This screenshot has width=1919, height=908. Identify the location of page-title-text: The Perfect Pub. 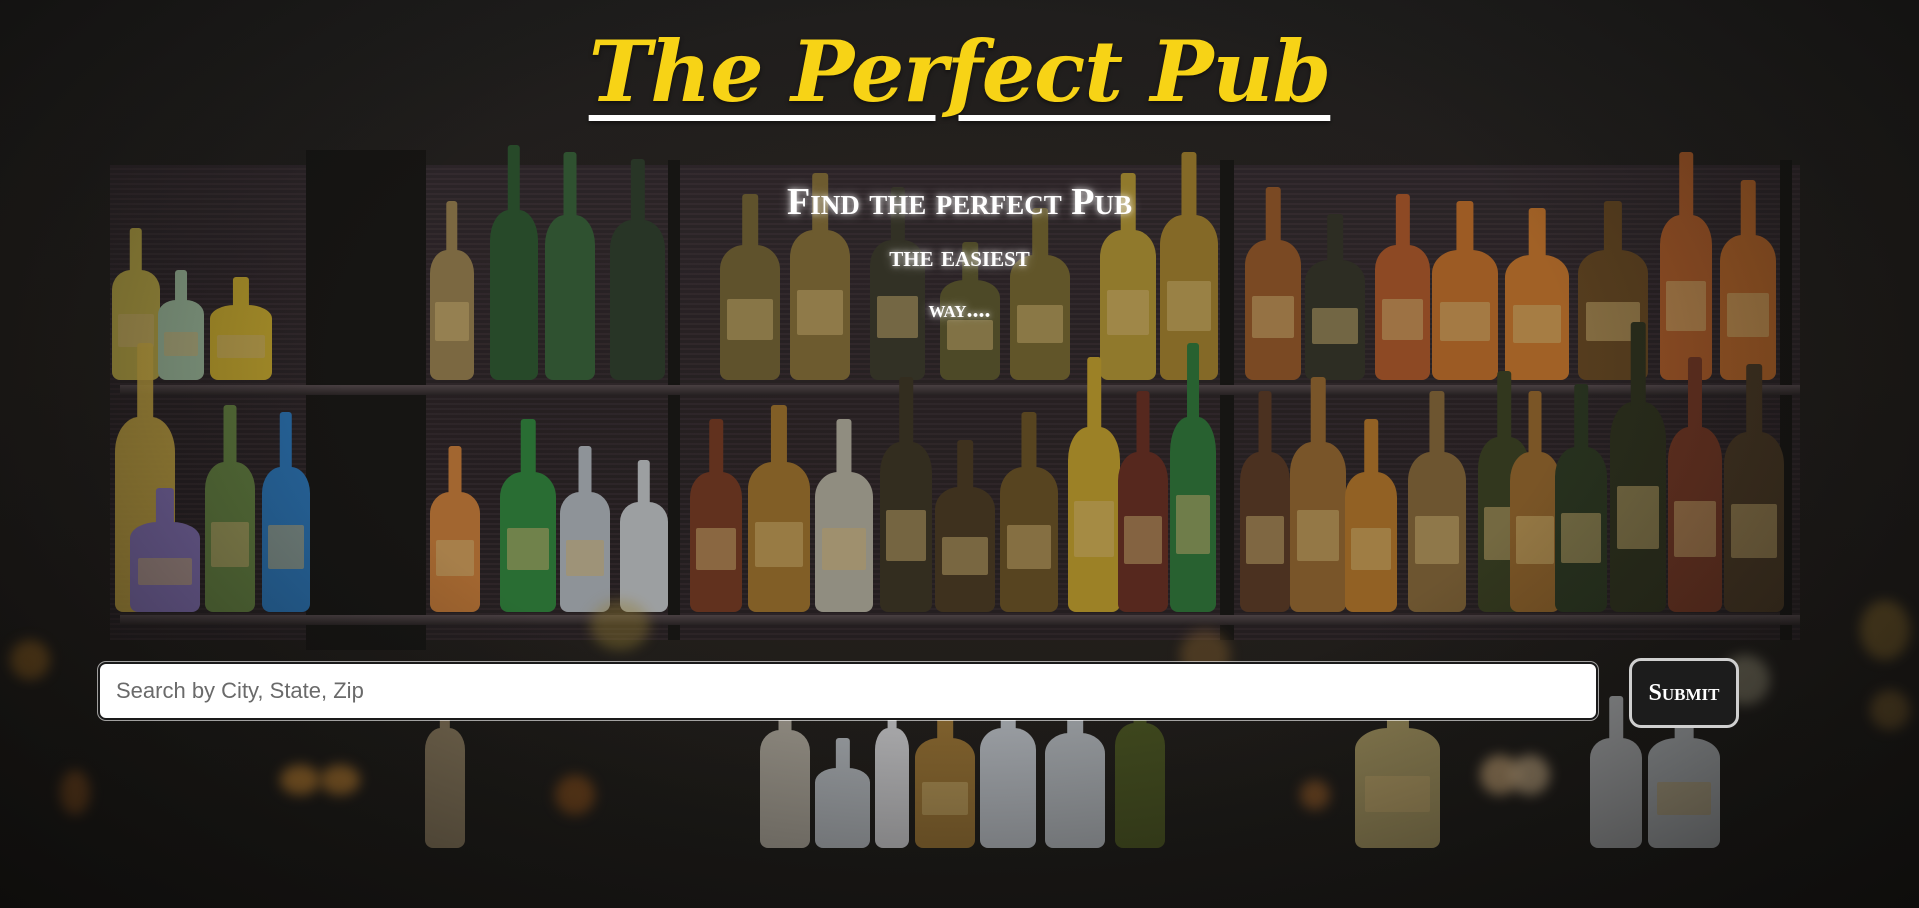
(960, 71).